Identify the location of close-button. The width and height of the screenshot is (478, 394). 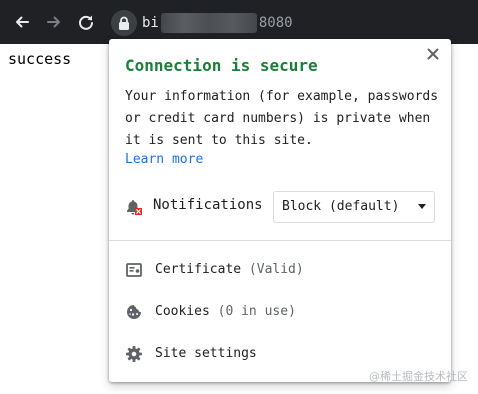
(433, 54).